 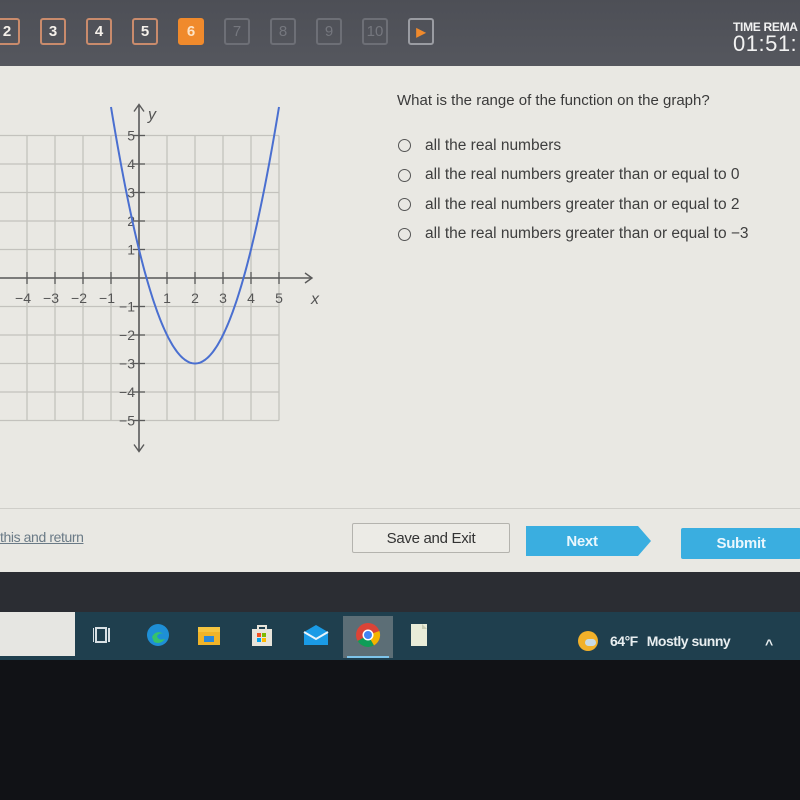 What do you see at coordinates (217, 31) in the screenshot?
I see `question-nav: 2 3 4 5 6 7 8 9 10 ▶` at bounding box center [217, 31].